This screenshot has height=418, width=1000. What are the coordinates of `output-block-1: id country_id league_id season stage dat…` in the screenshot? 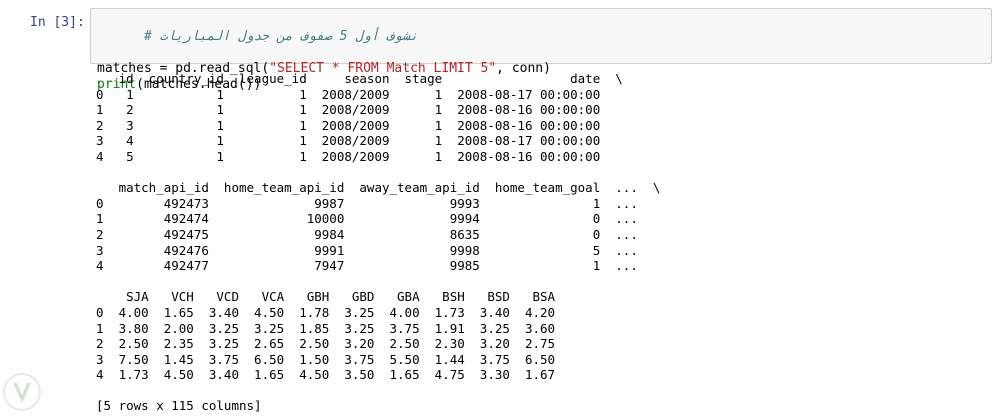 It's located at (378, 118).